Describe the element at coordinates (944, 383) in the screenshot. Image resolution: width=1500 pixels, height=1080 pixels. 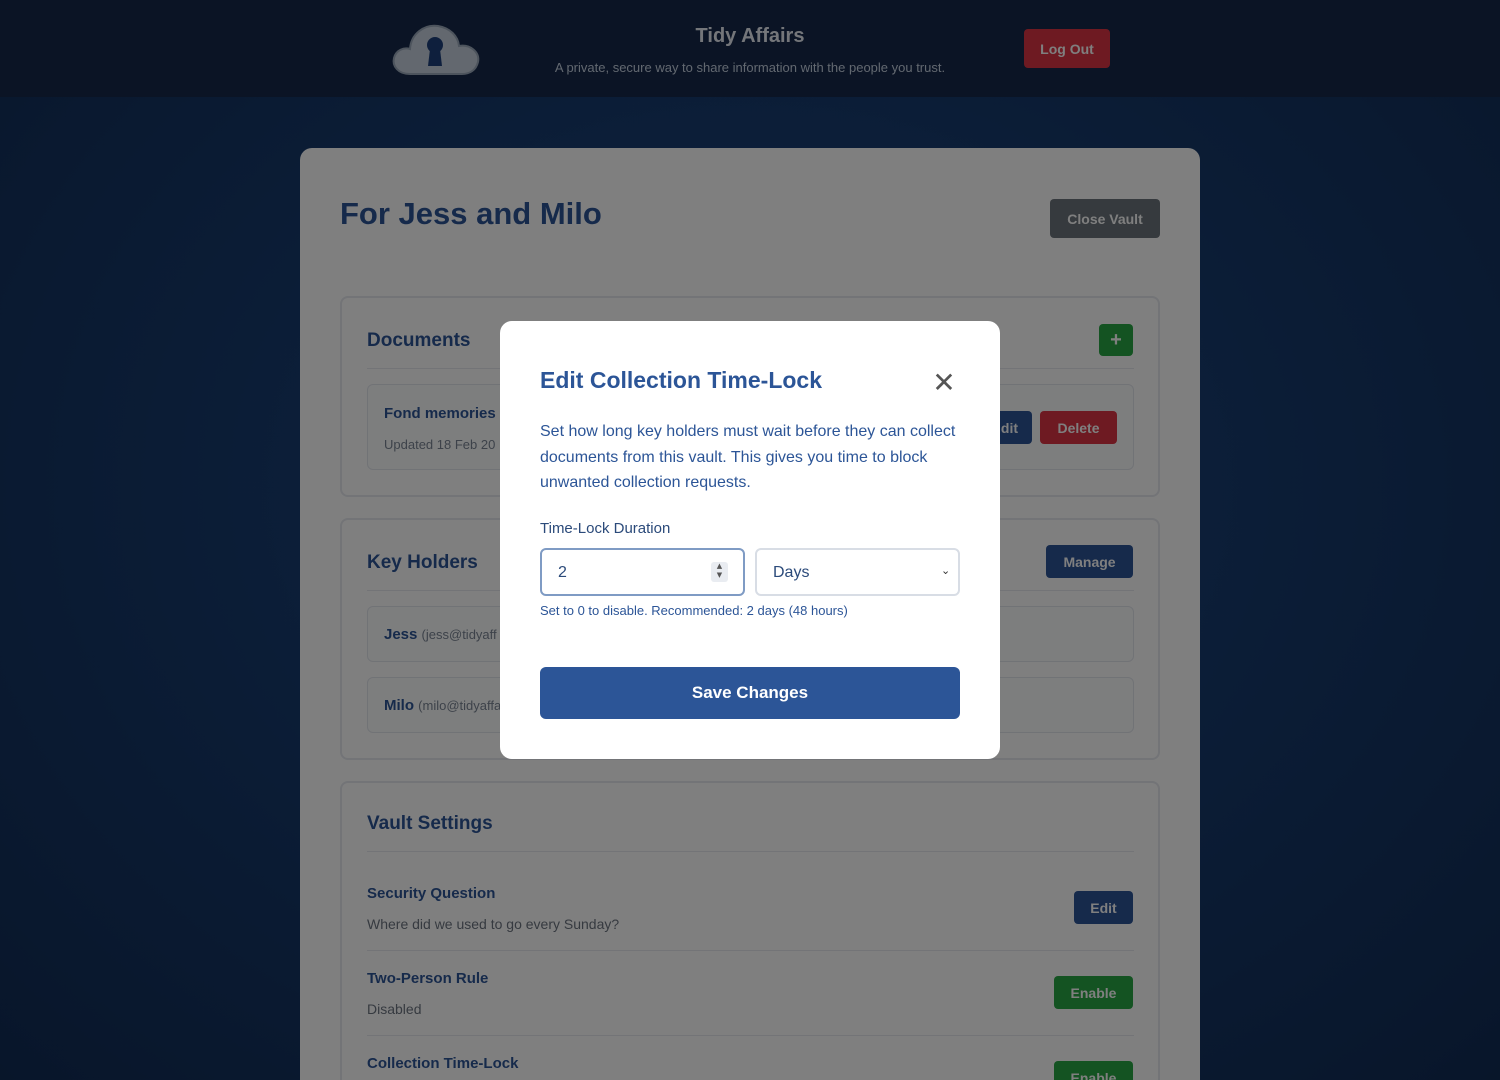
I see `close-icon: ✕` at that location.